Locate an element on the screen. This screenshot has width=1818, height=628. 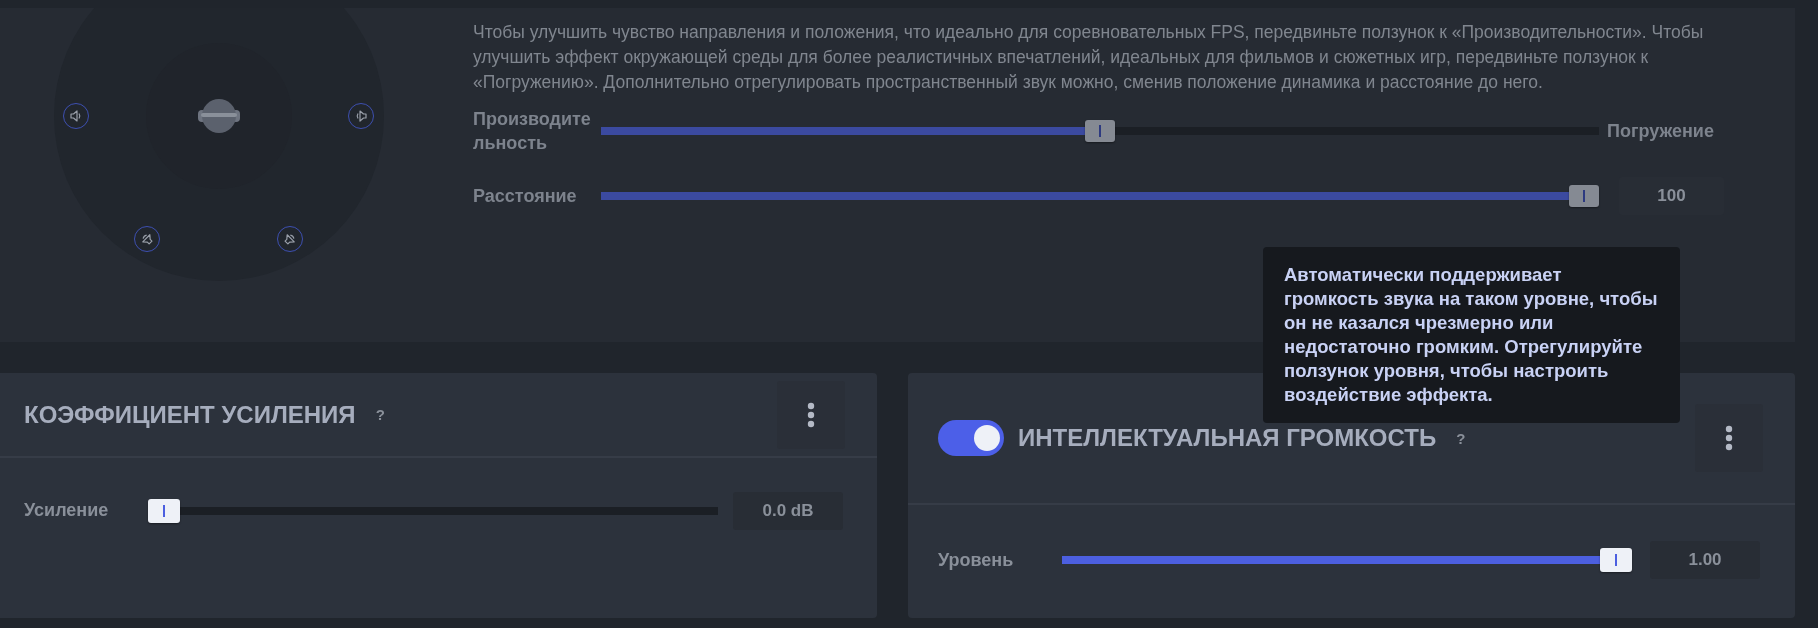
slider-label: Уровень is located at coordinates (976, 560).